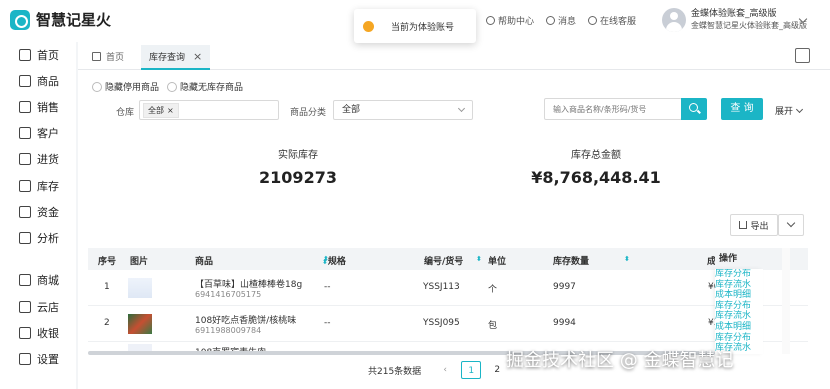  Describe the element at coordinates (454, 56) in the screenshot. I see `tab-bar: 首页 库存查询 ×` at that location.